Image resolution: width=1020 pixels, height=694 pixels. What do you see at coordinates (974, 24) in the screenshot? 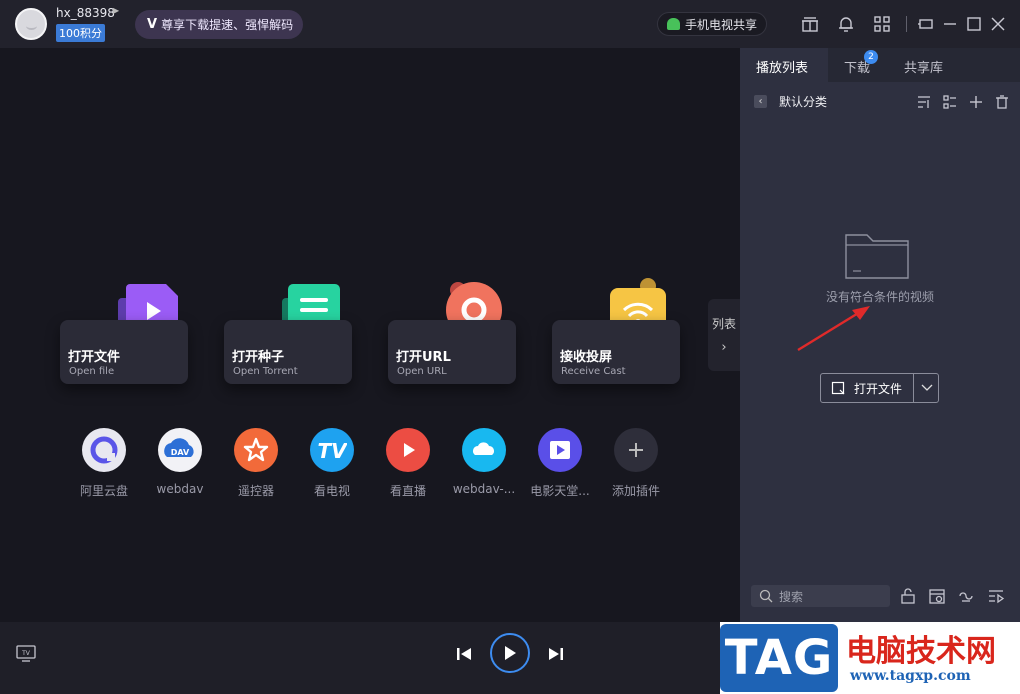
I see `maximize-icon` at bounding box center [974, 24].